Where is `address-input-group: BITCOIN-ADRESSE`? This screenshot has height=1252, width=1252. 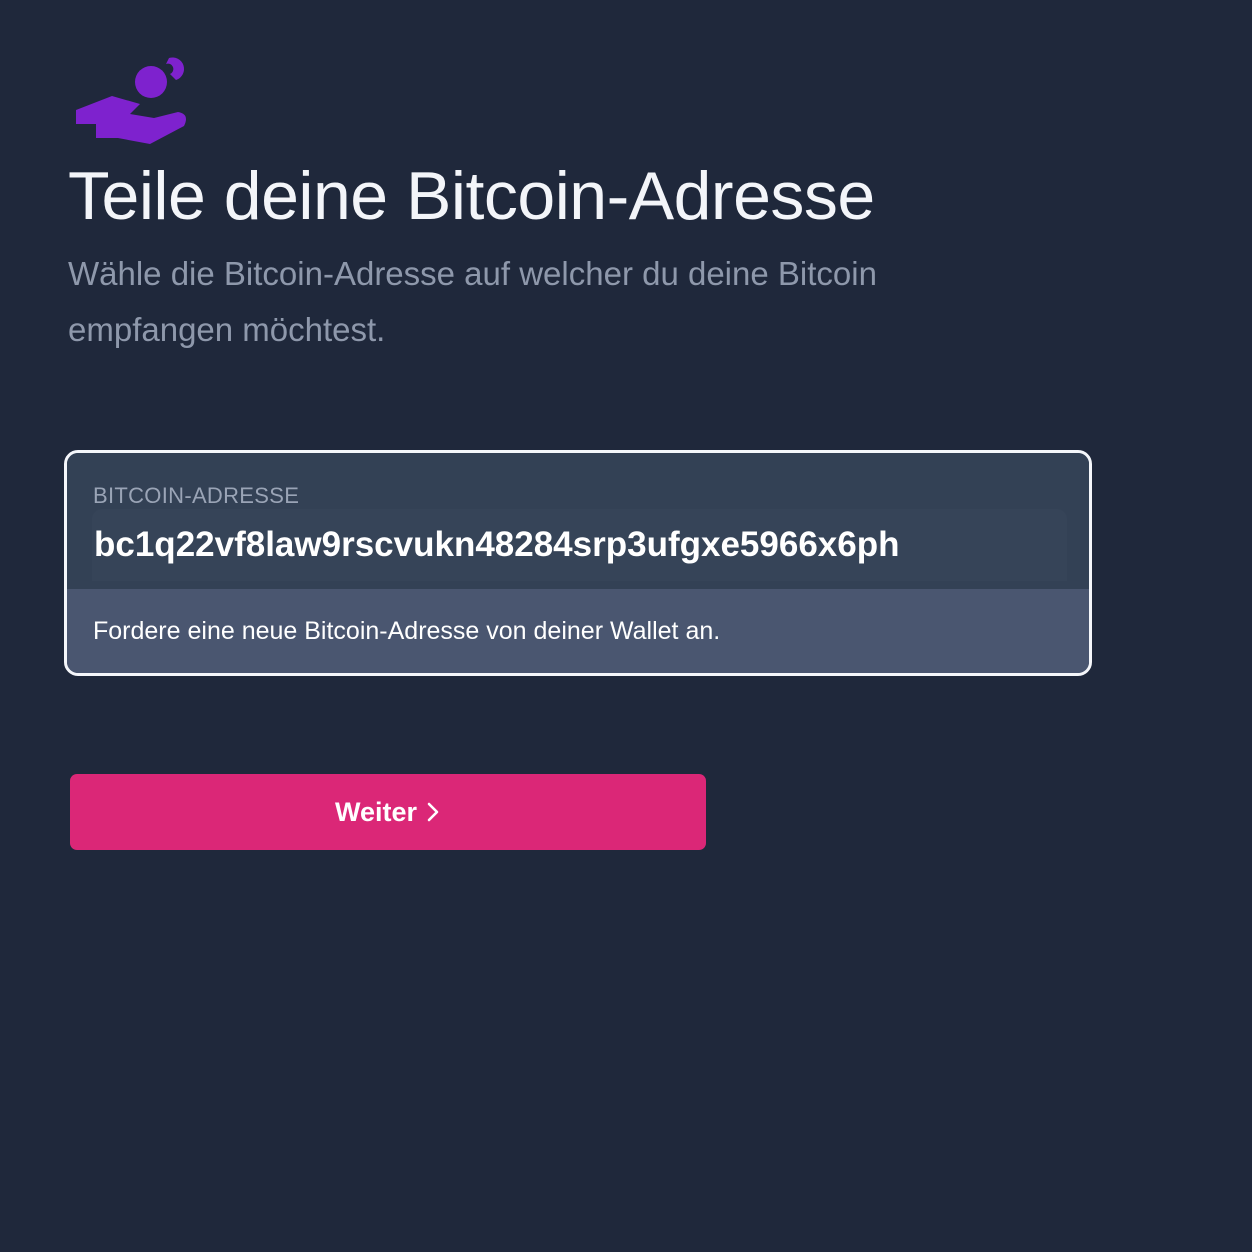 address-input-group: BITCOIN-ADRESSE is located at coordinates (578, 521).